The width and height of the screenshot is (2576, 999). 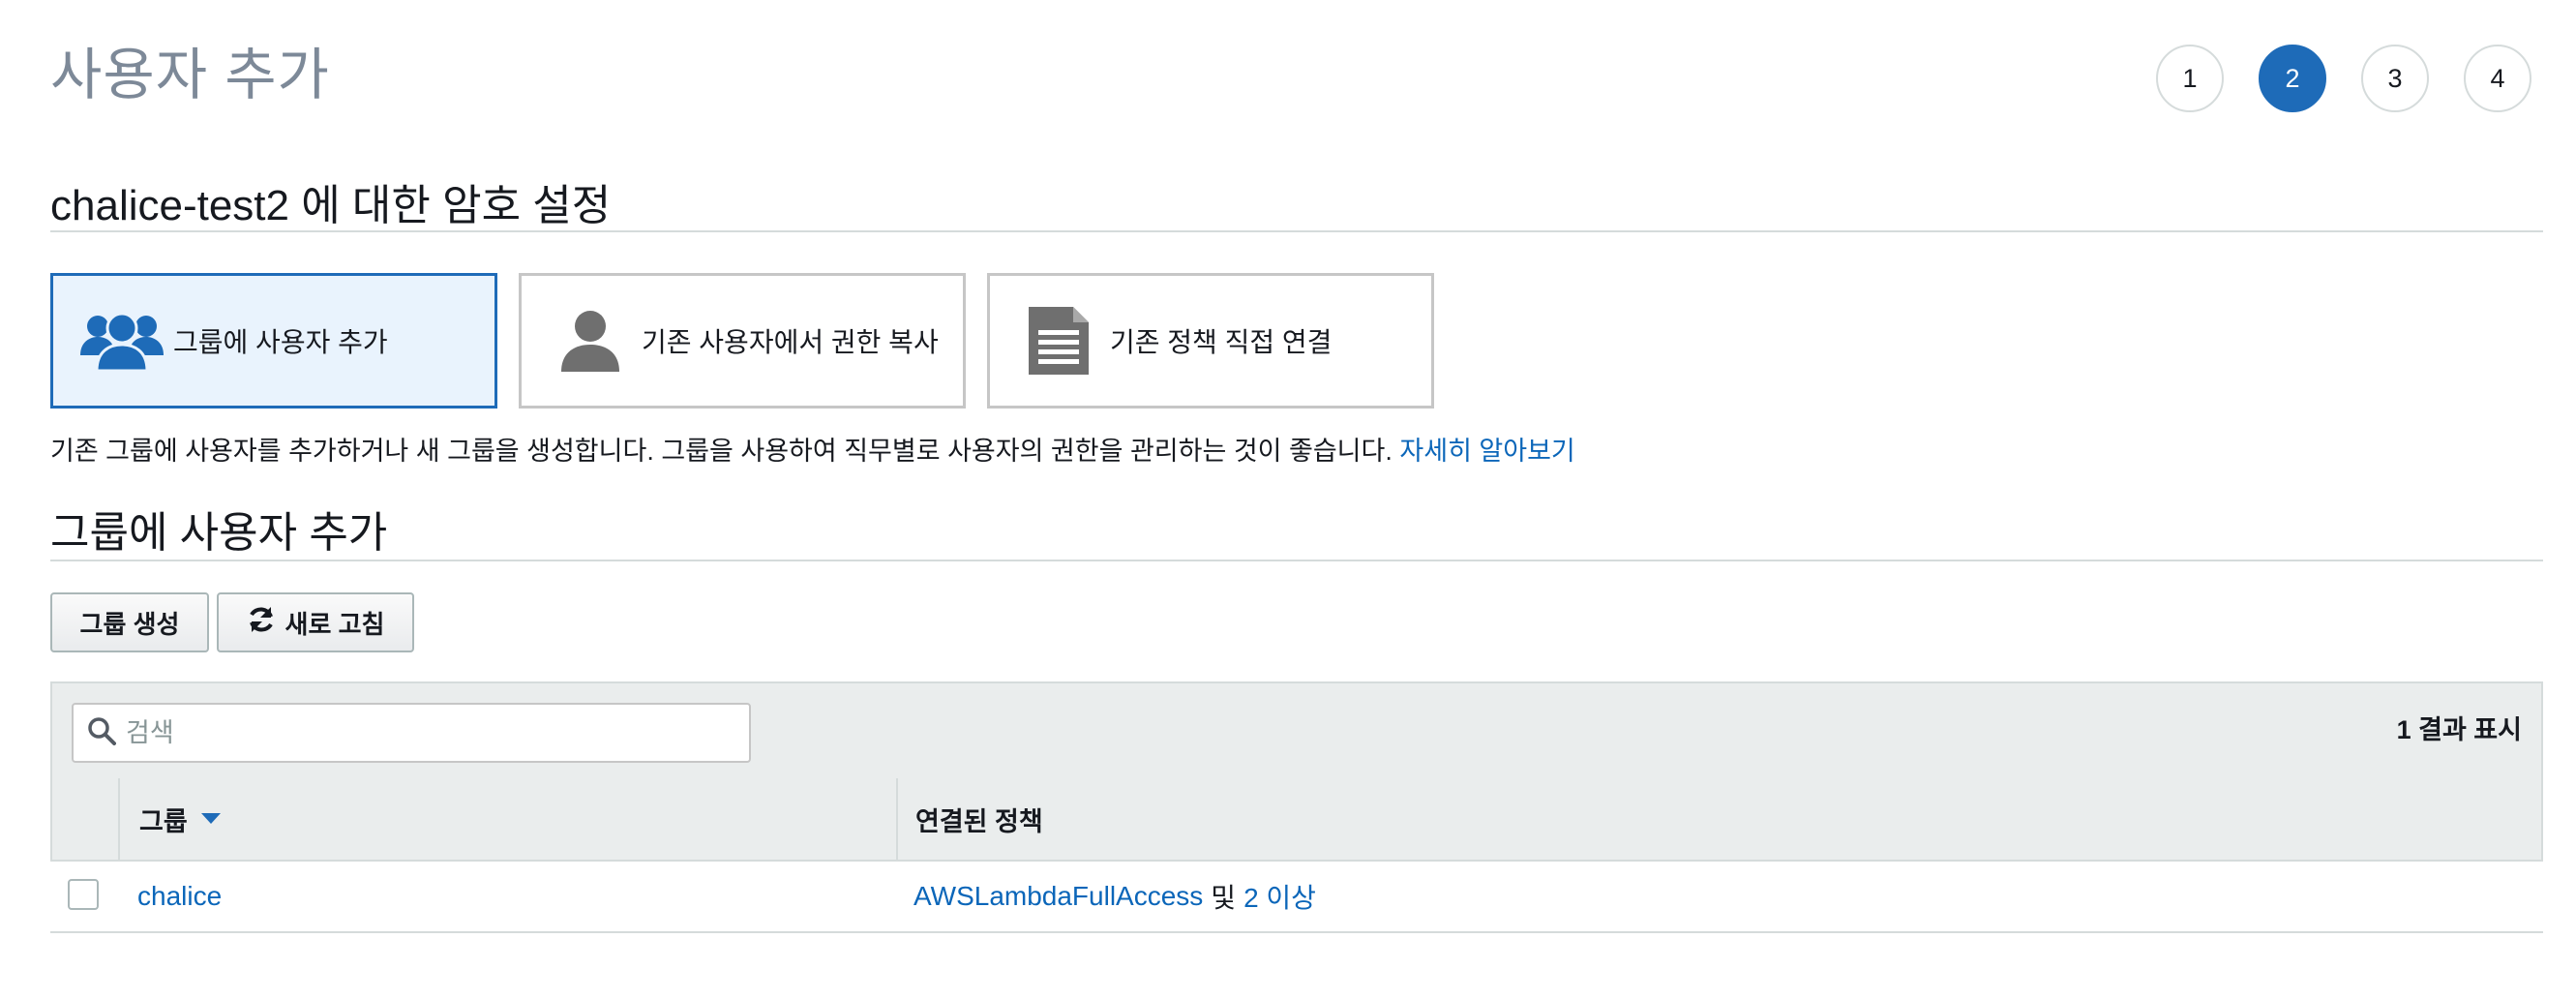 What do you see at coordinates (2190, 79) in the screenshot?
I see `step-1: 1` at bounding box center [2190, 79].